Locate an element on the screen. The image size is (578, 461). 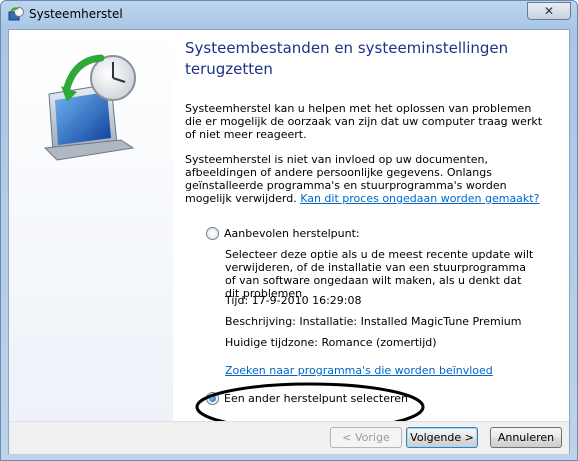
other-label: Een ander herstelpunt selecteren is located at coordinates (316, 398).